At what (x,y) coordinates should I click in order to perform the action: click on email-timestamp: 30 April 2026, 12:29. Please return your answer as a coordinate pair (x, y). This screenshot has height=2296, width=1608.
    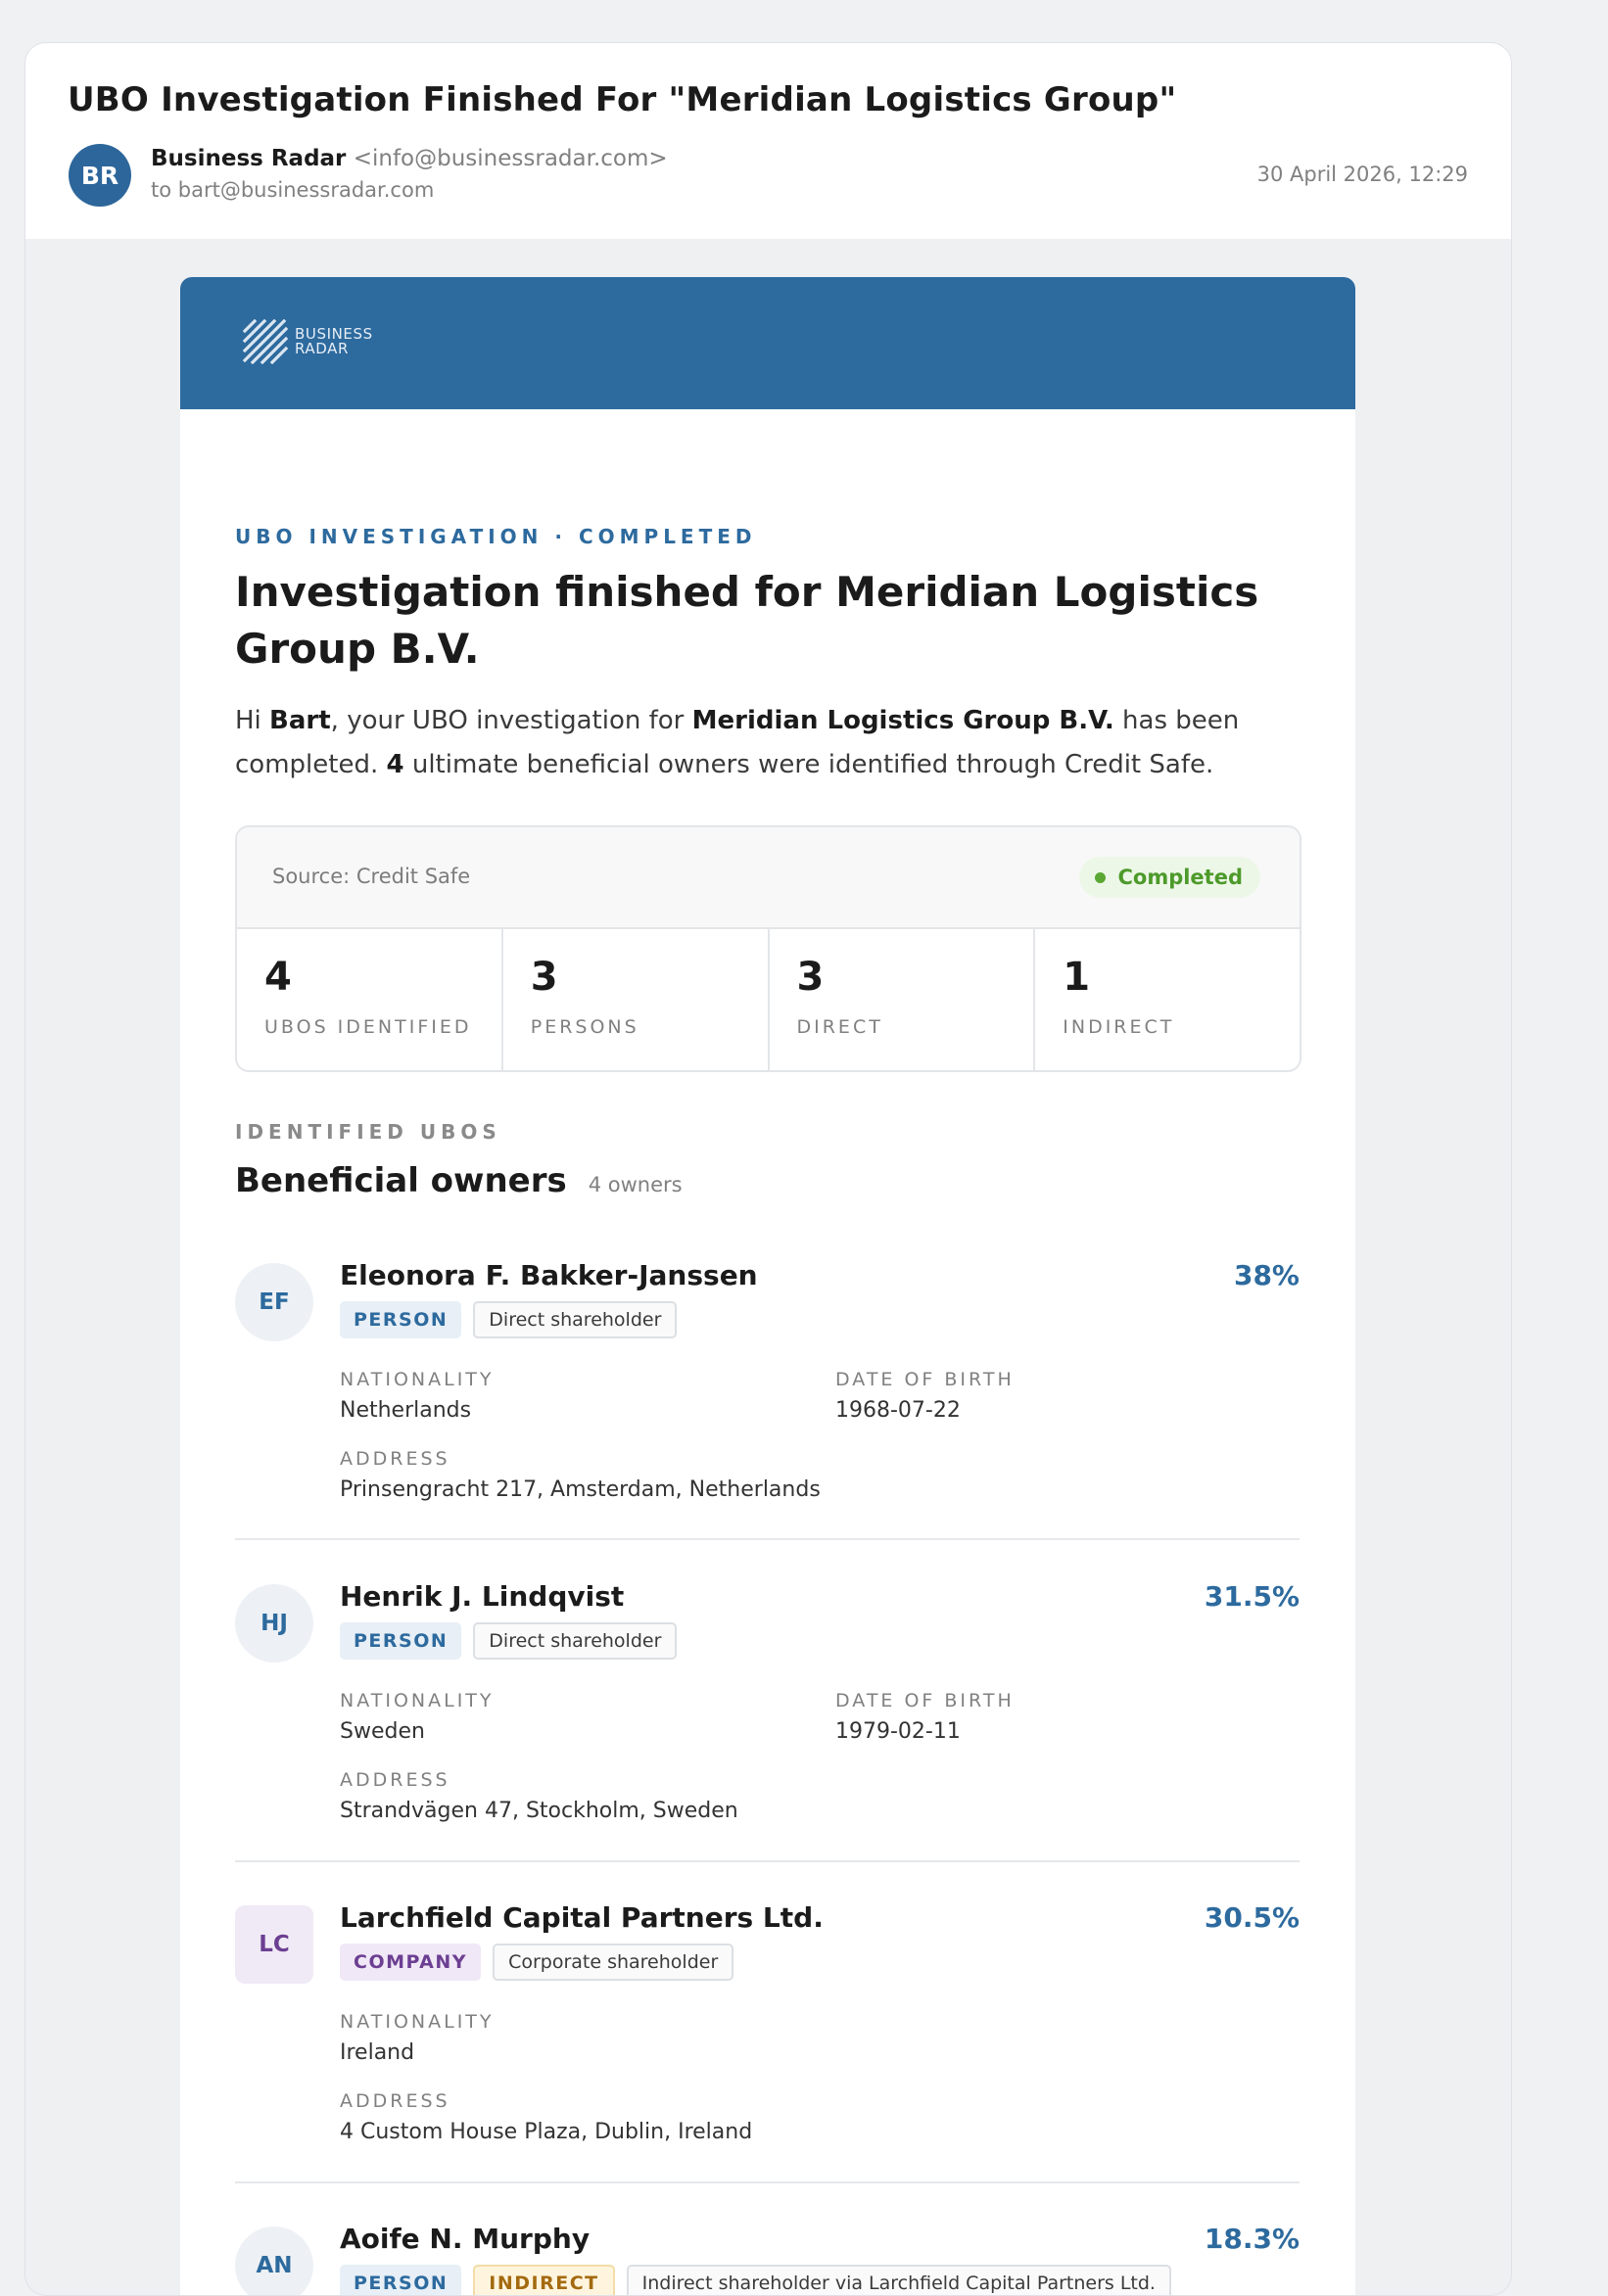
    Looking at the image, I should click on (1362, 174).